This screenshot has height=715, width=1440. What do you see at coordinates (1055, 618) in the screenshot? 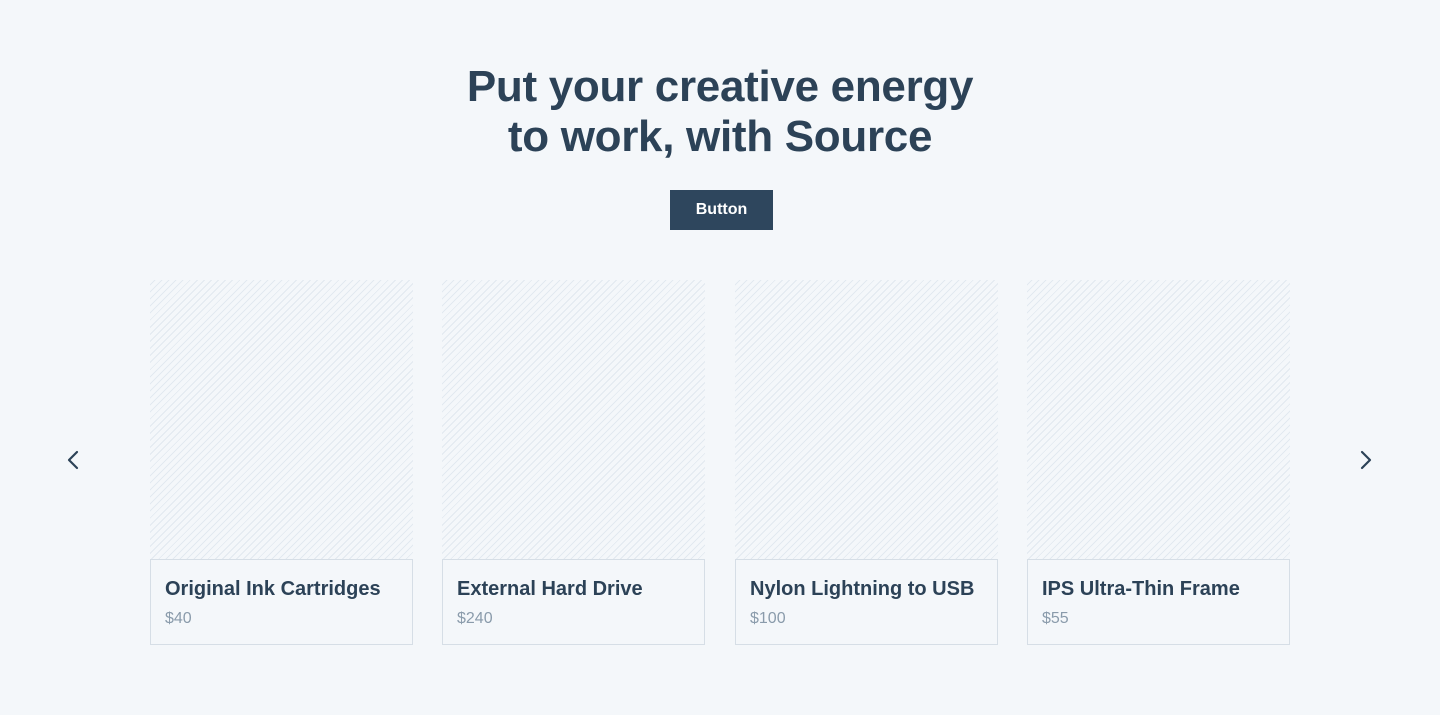
I see `product-price: $55` at bounding box center [1055, 618].